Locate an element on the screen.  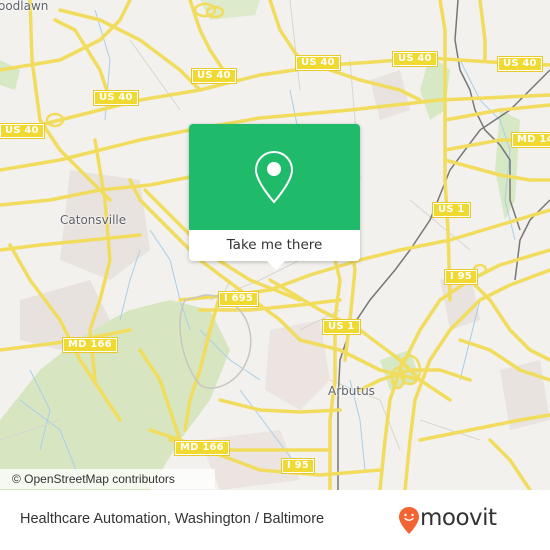
place-label-woodlawn: oodlawn is located at coordinates (24, 6).